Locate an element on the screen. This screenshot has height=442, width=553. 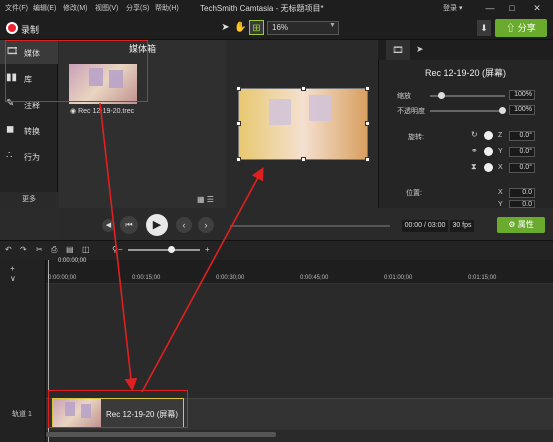
annotation-arrow-up is located at coordinates (202, 280).